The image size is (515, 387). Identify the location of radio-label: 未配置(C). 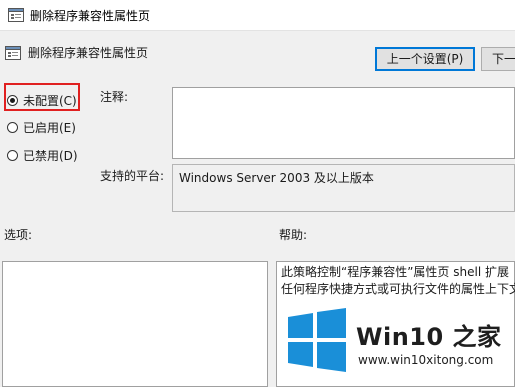
(50, 100).